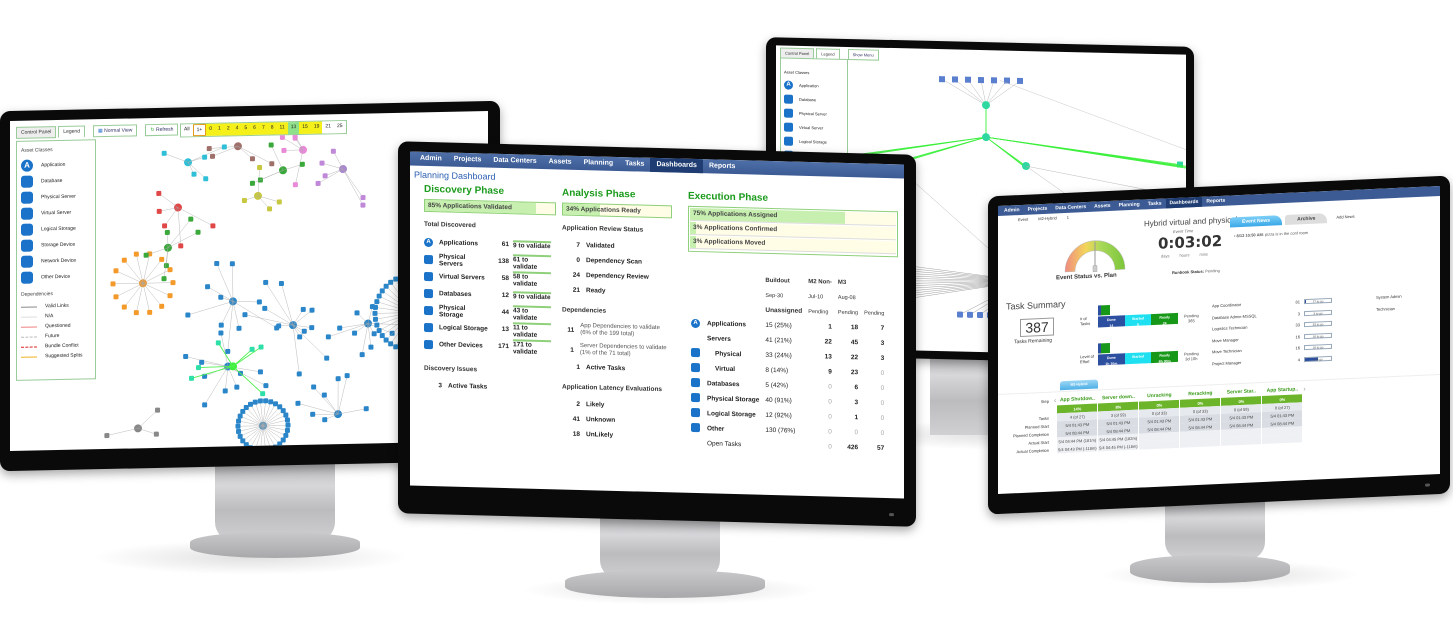 This screenshot has height=639, width=1453. Describe the element at coordinates (254, 128) in the screenshot. I see `filter-6: 6` at that location.